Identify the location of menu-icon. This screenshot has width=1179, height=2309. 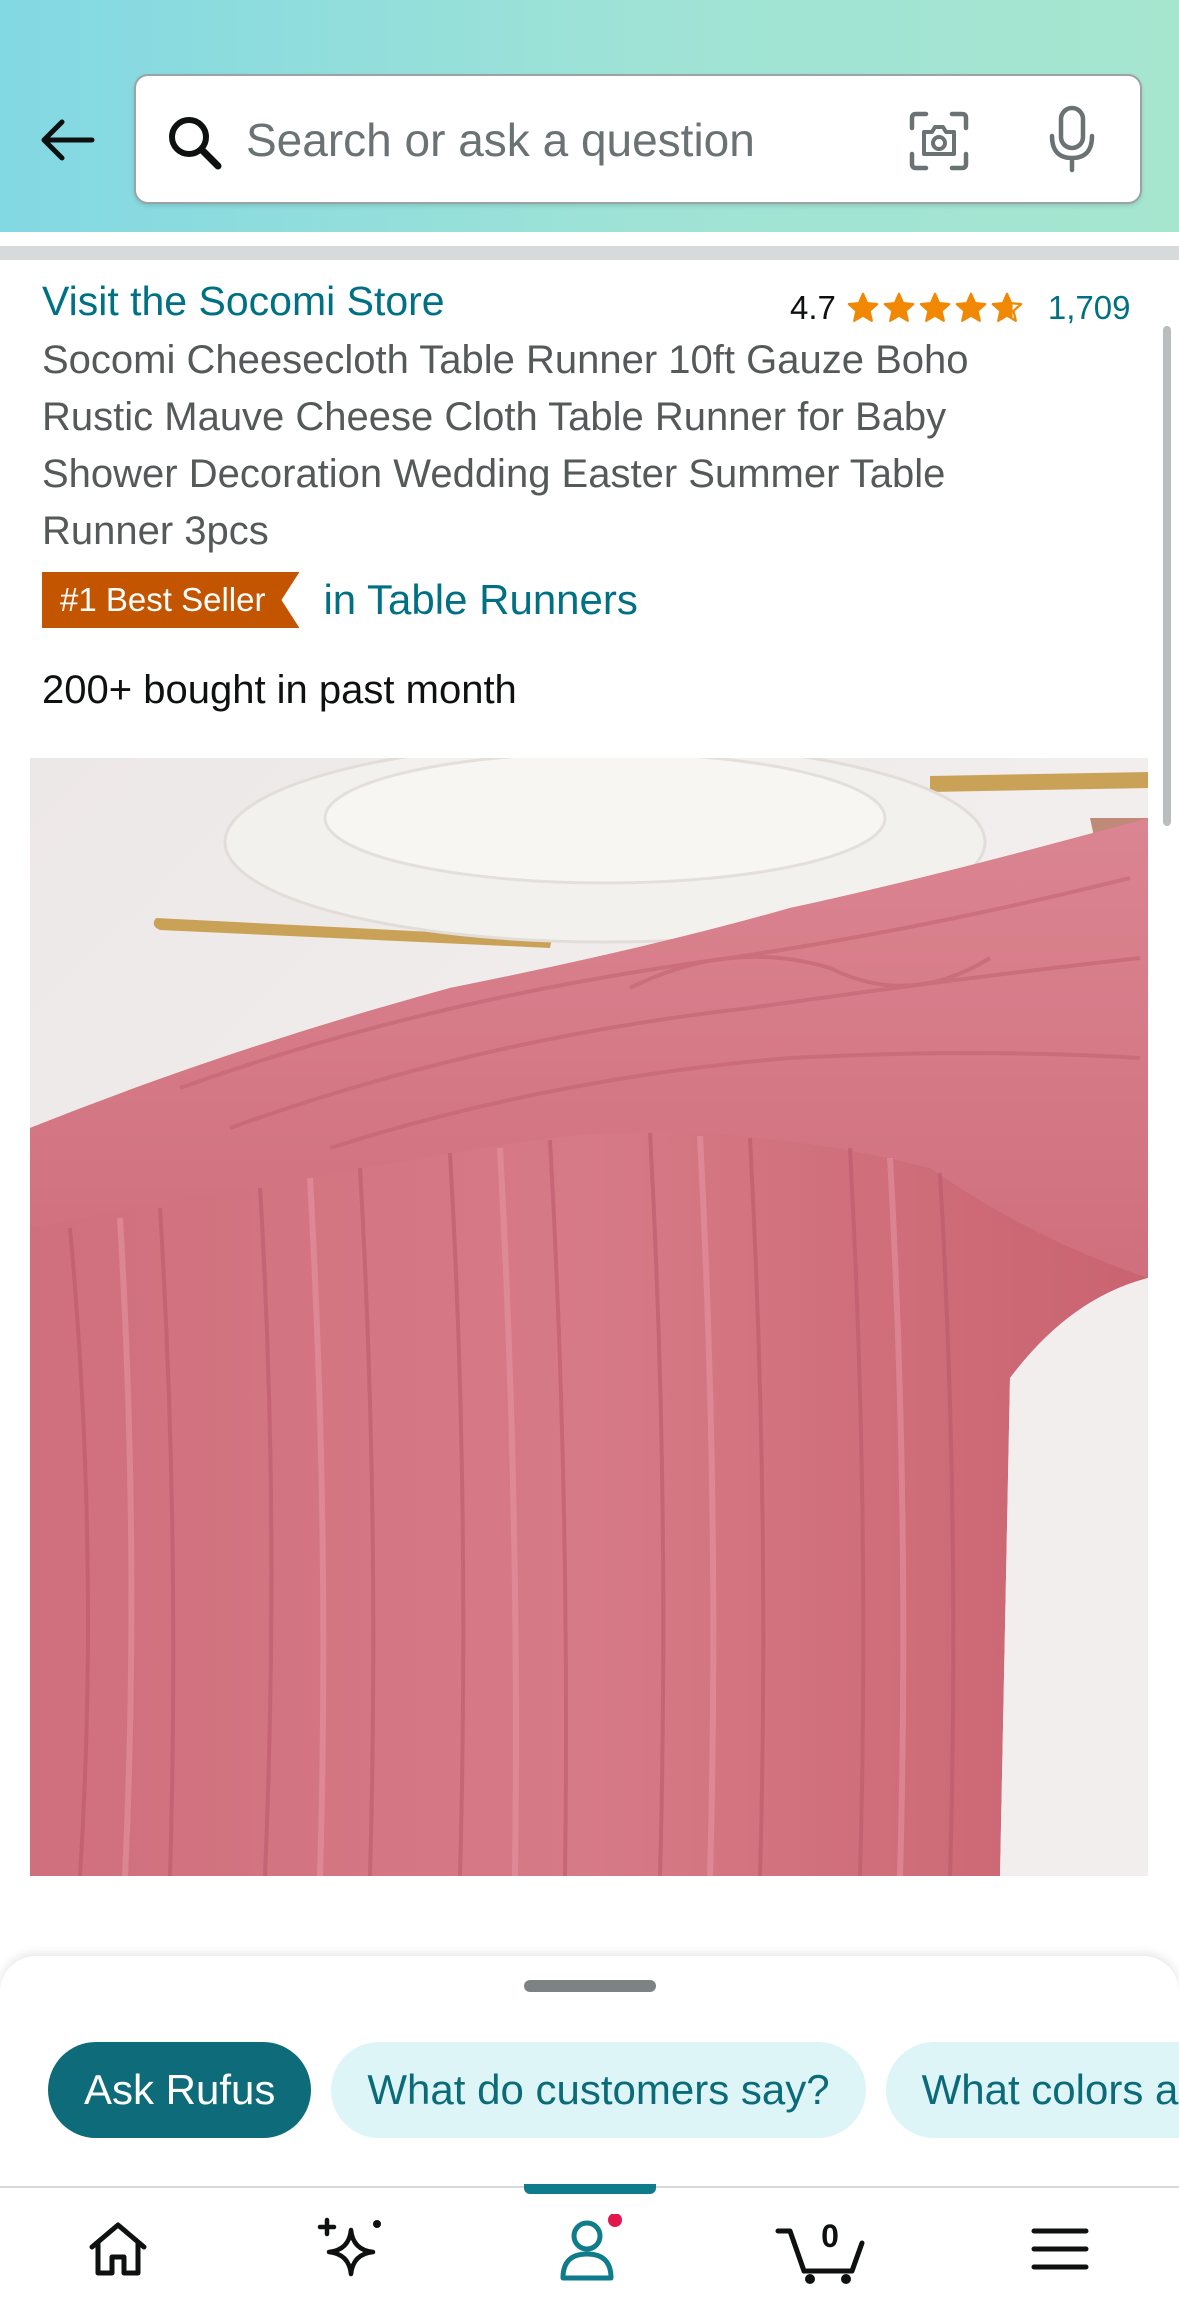
(1060, 2248).